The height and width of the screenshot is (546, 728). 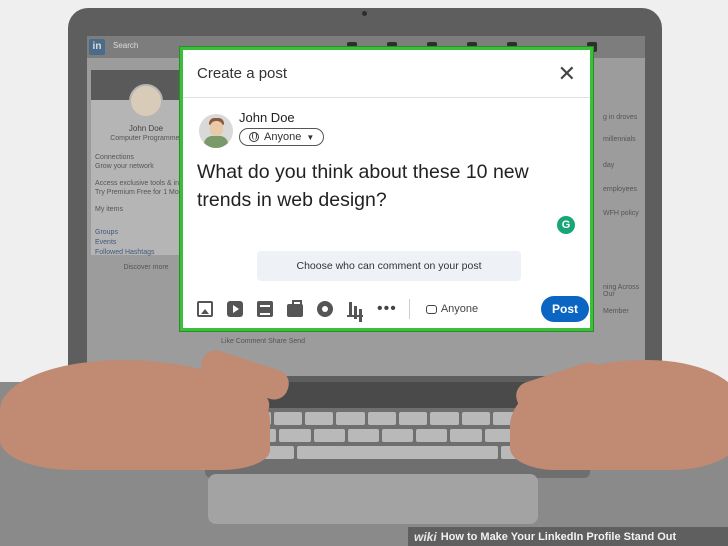 What do you see at coordinates (373, 499) in the screenshot?
I see `touchpad` at bounding box center [373, 499].